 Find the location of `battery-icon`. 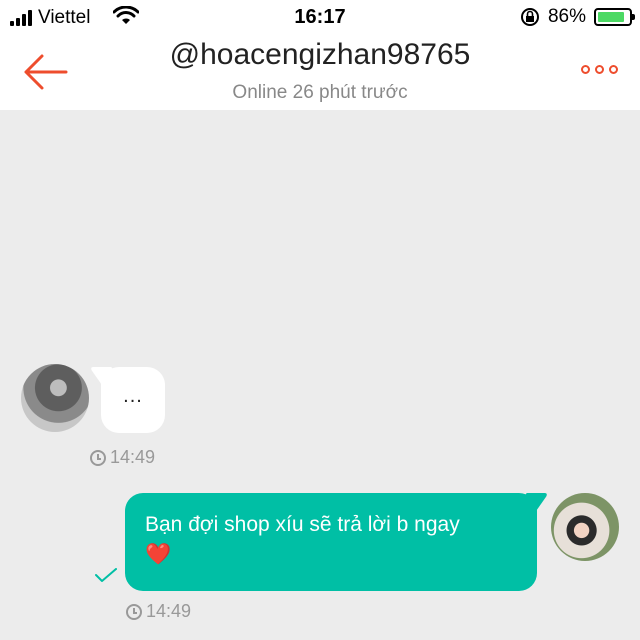

battery-icon is located at coordinates (614, 17).